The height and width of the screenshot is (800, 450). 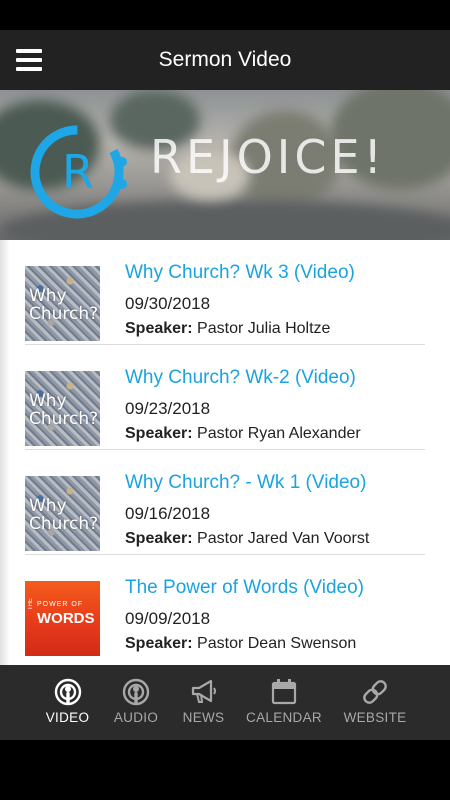 I want to click on tab-news: NEWS, so click(x=203, y=702).